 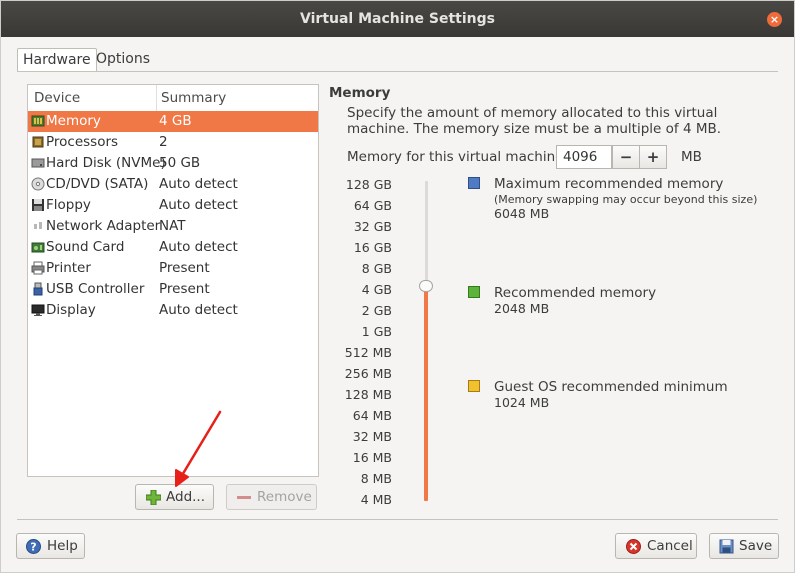 I want to click on scale-label: 64 MB, so click(x=372, y=415).